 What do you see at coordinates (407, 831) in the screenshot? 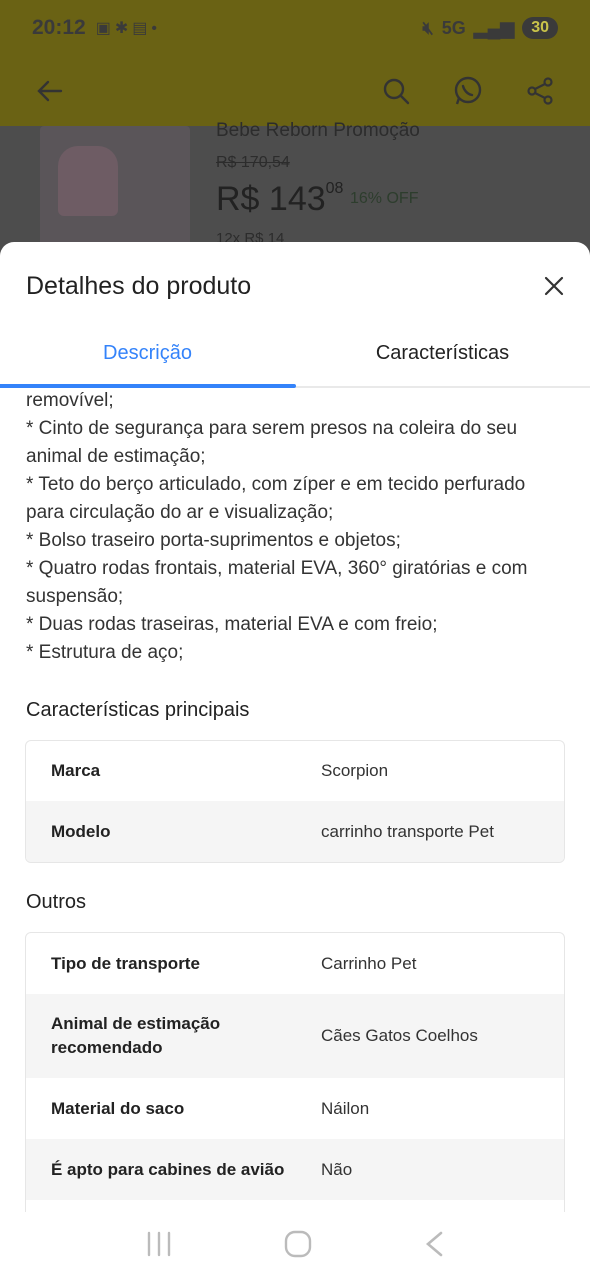
I see `spec-value: carrinho transporte Pet` at bounding box center [407, 831].